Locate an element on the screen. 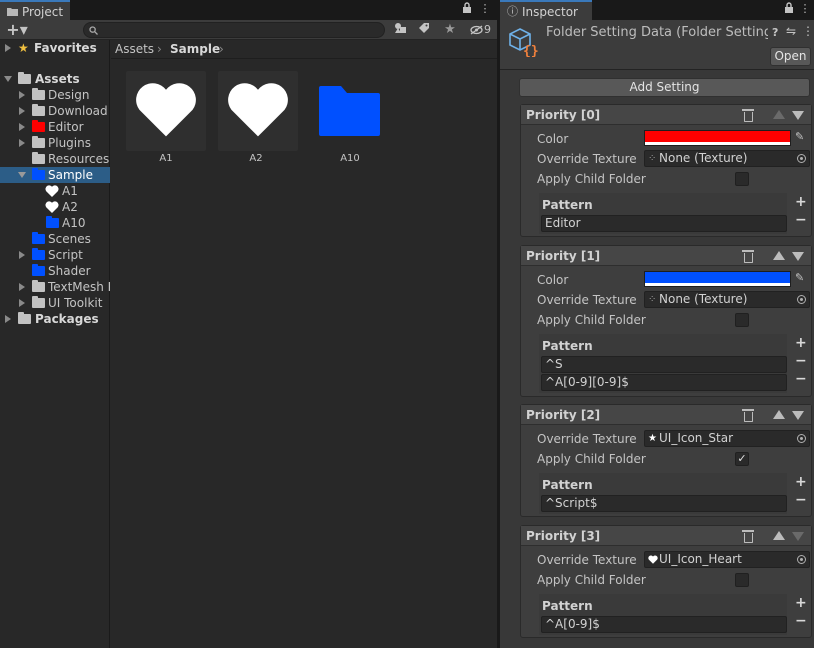 The height and width of the screenshot is (648, 814). tree-item-download: Download is located at coordinates (55, 111).